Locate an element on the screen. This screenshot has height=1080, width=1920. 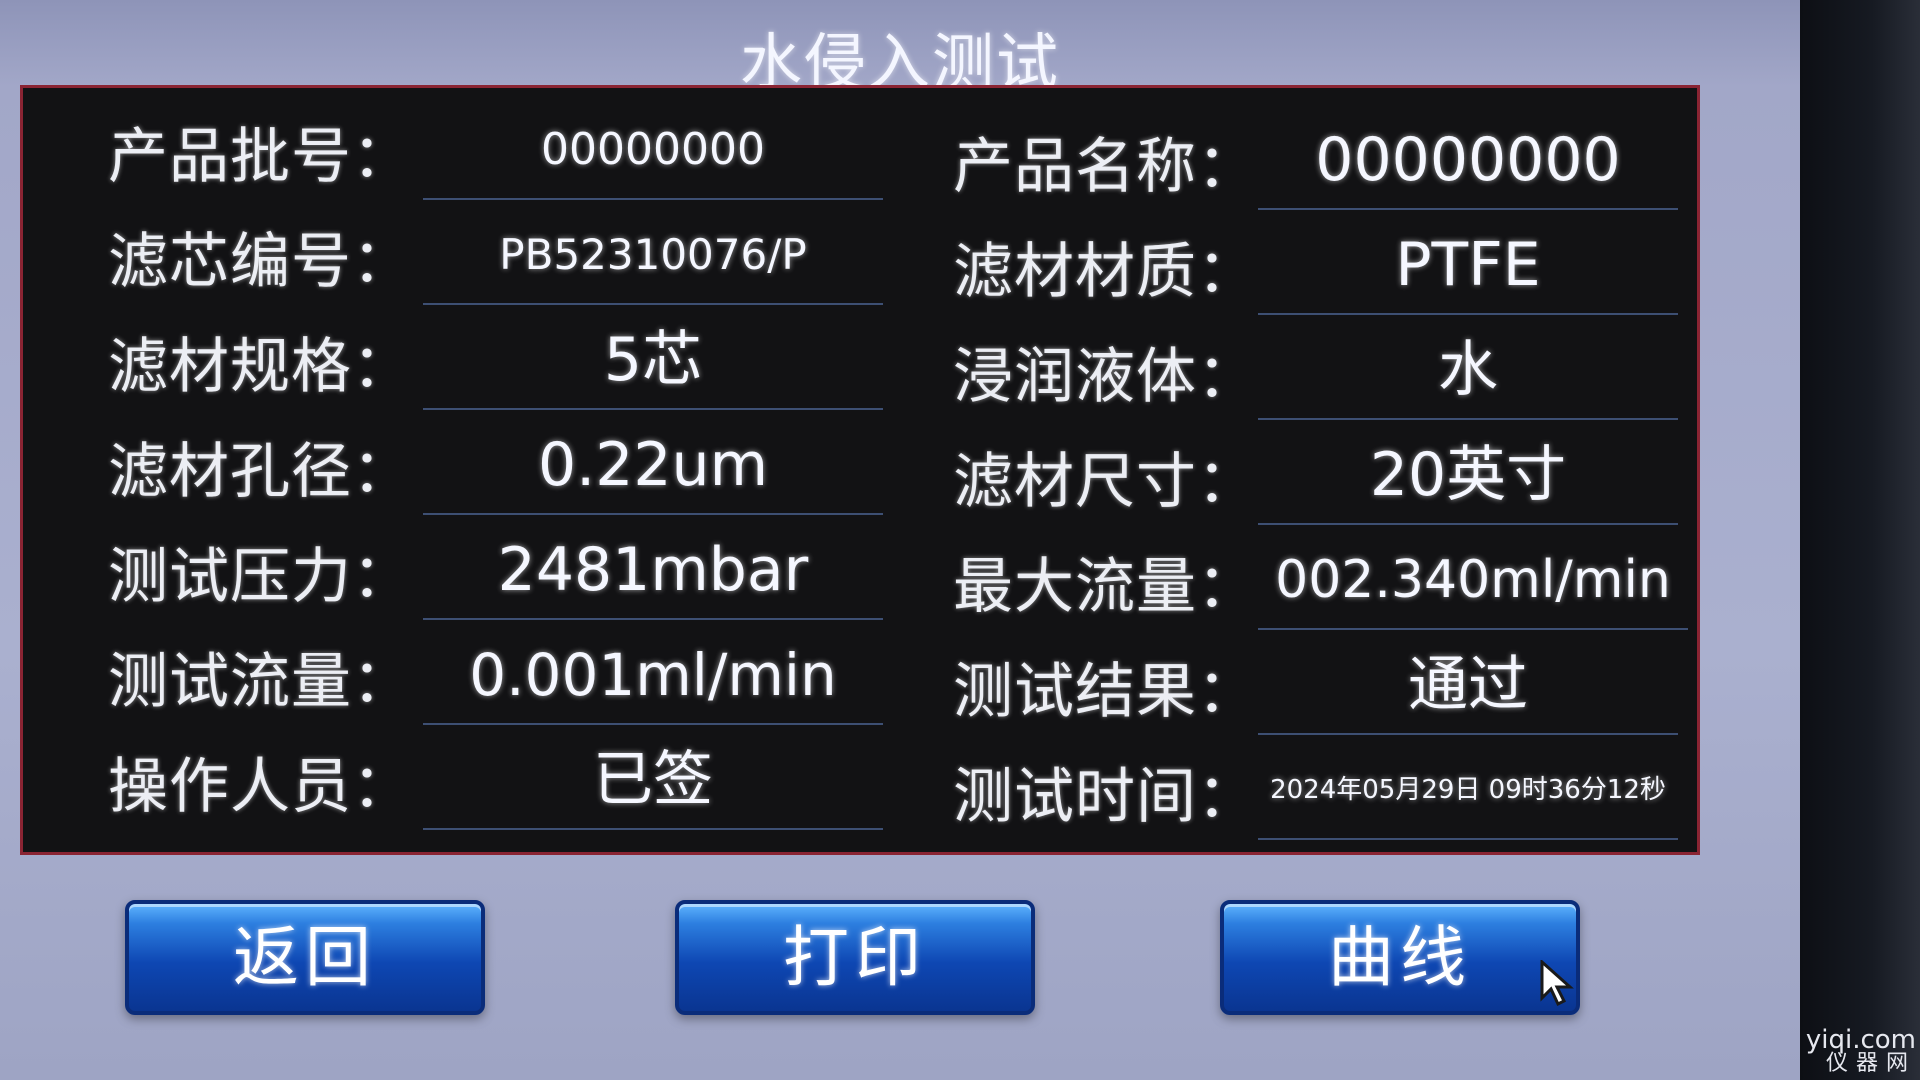
value-filter-size: 20英寸 is located at coordinates (1468, 480).